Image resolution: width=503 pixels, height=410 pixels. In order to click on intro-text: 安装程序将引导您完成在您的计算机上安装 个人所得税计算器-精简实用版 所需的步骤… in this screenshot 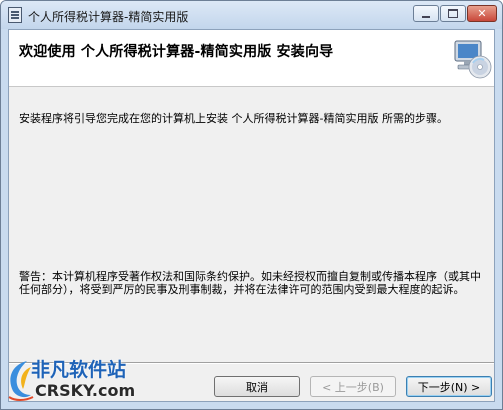, I will do `click(233, 118)`.